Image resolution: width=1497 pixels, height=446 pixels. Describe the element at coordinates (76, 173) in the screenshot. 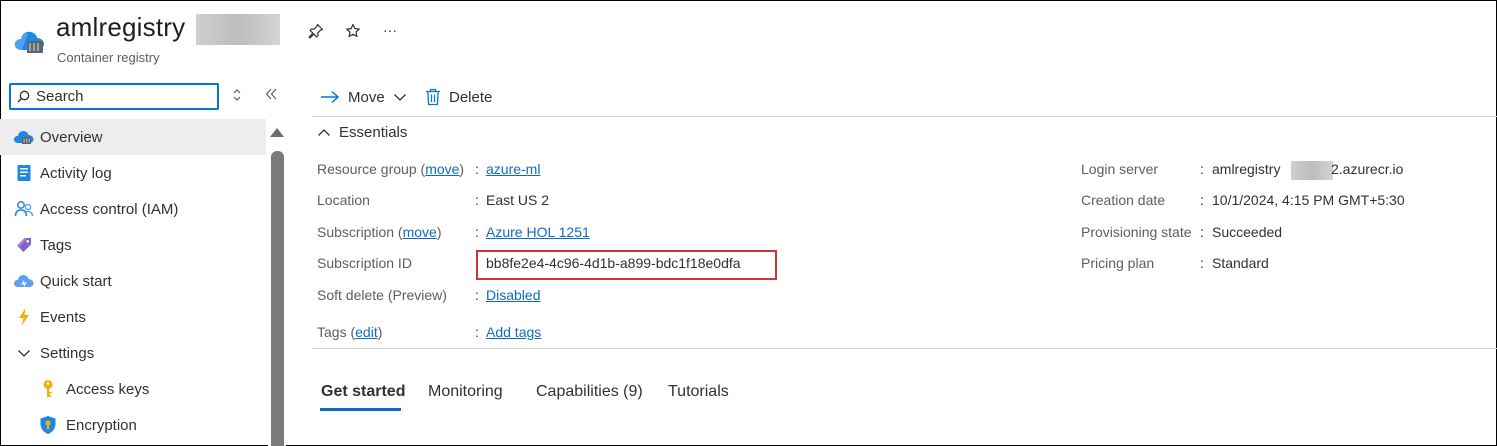

I see `sidebar-item-label: Activity log` at that location.